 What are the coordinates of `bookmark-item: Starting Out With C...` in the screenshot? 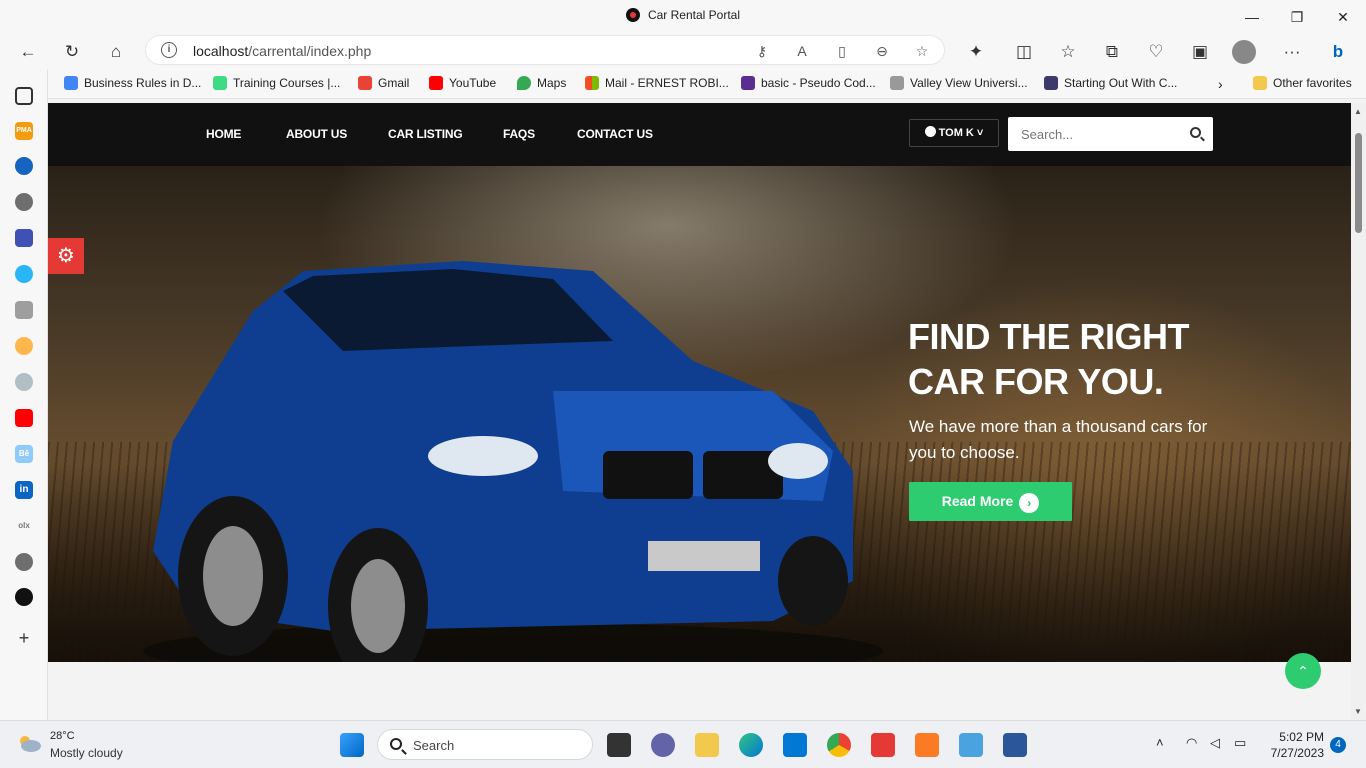 It's located at (1110, 83).